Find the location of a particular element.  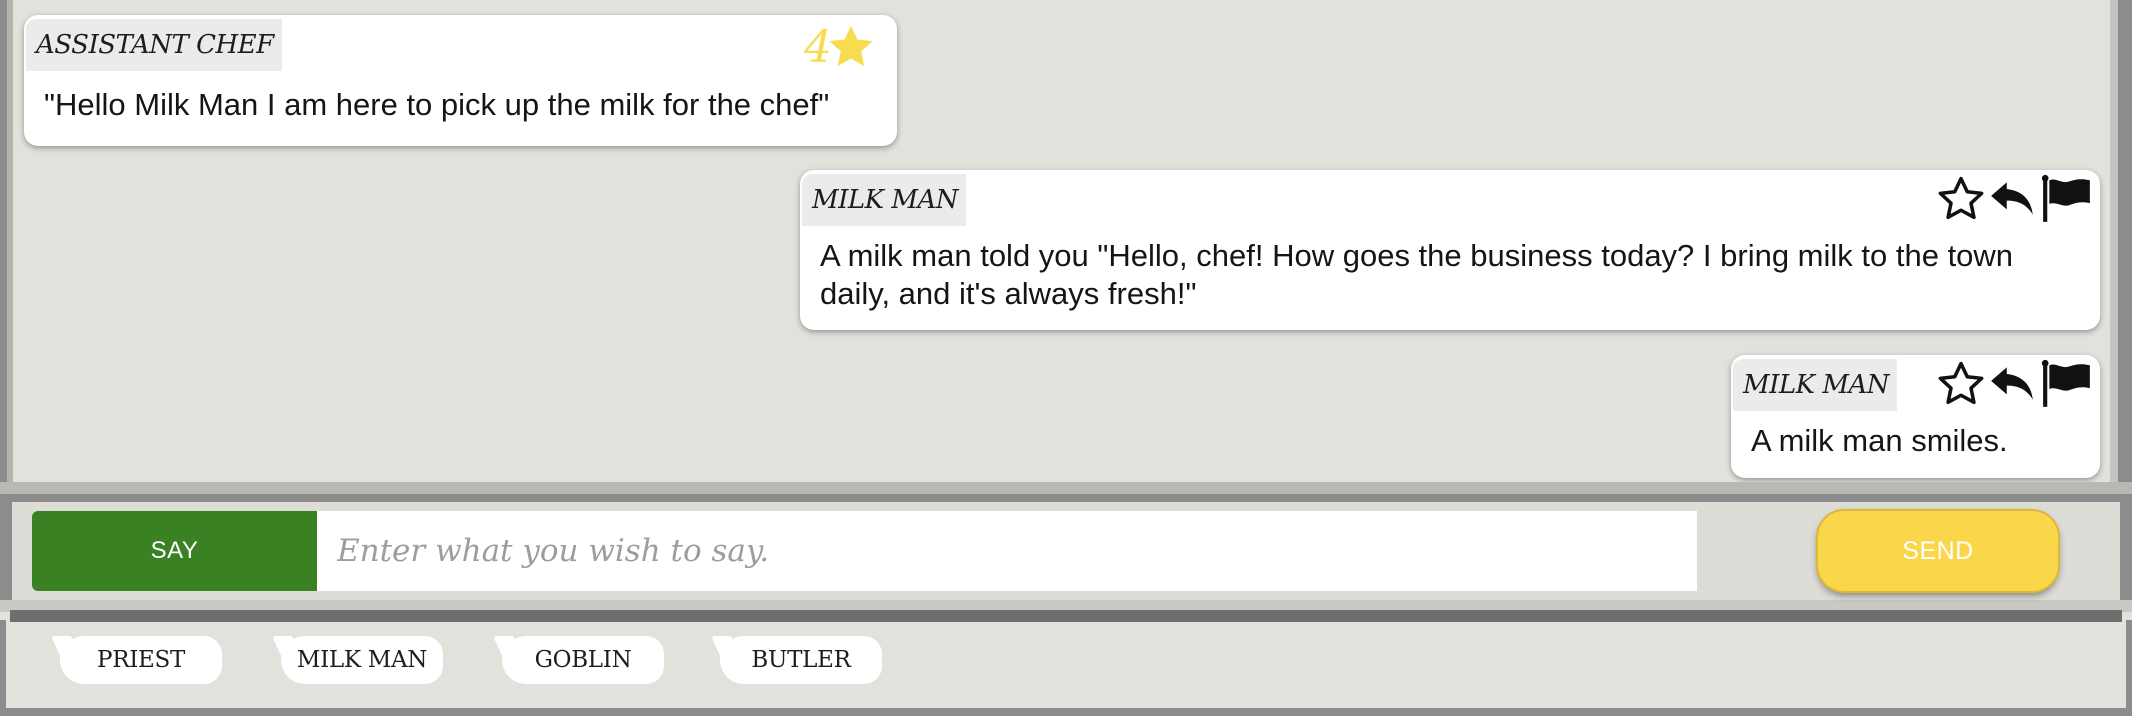

message-input is located at coordinates (1007, 551).